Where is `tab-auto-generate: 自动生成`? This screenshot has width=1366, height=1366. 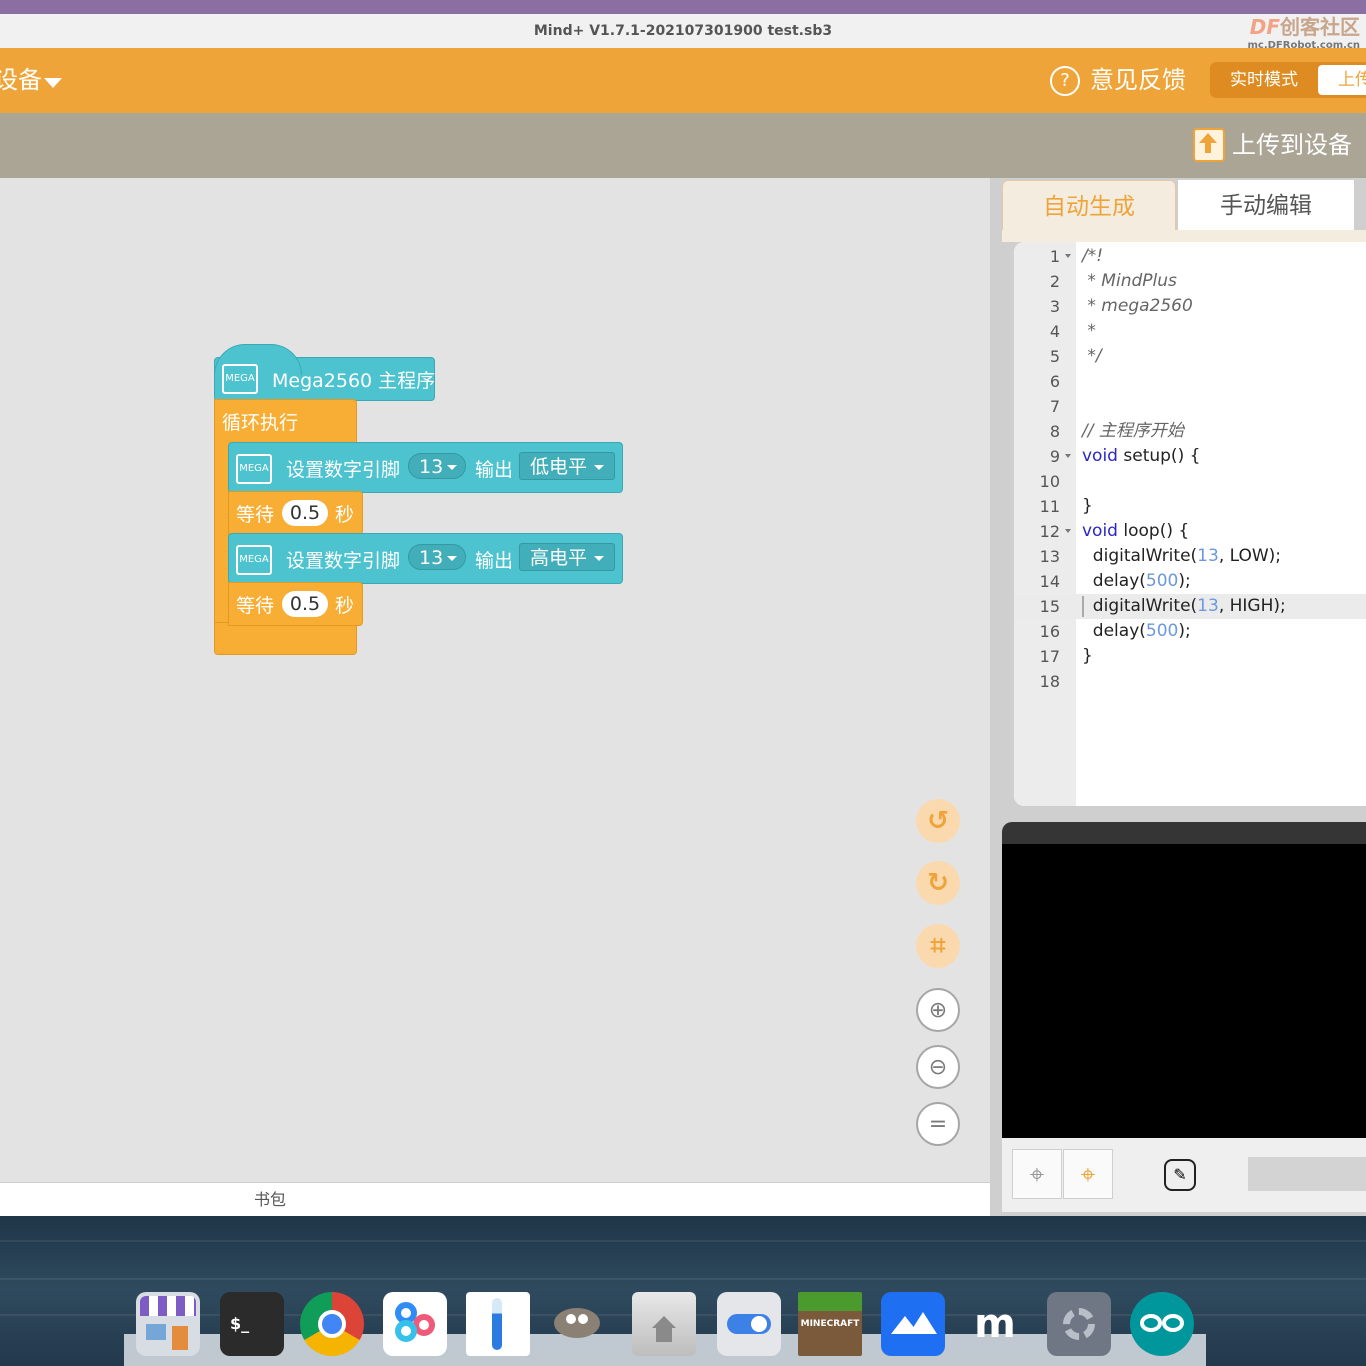
tab-auto-generate: 自动生成 is located at coordinates (1089, 205).